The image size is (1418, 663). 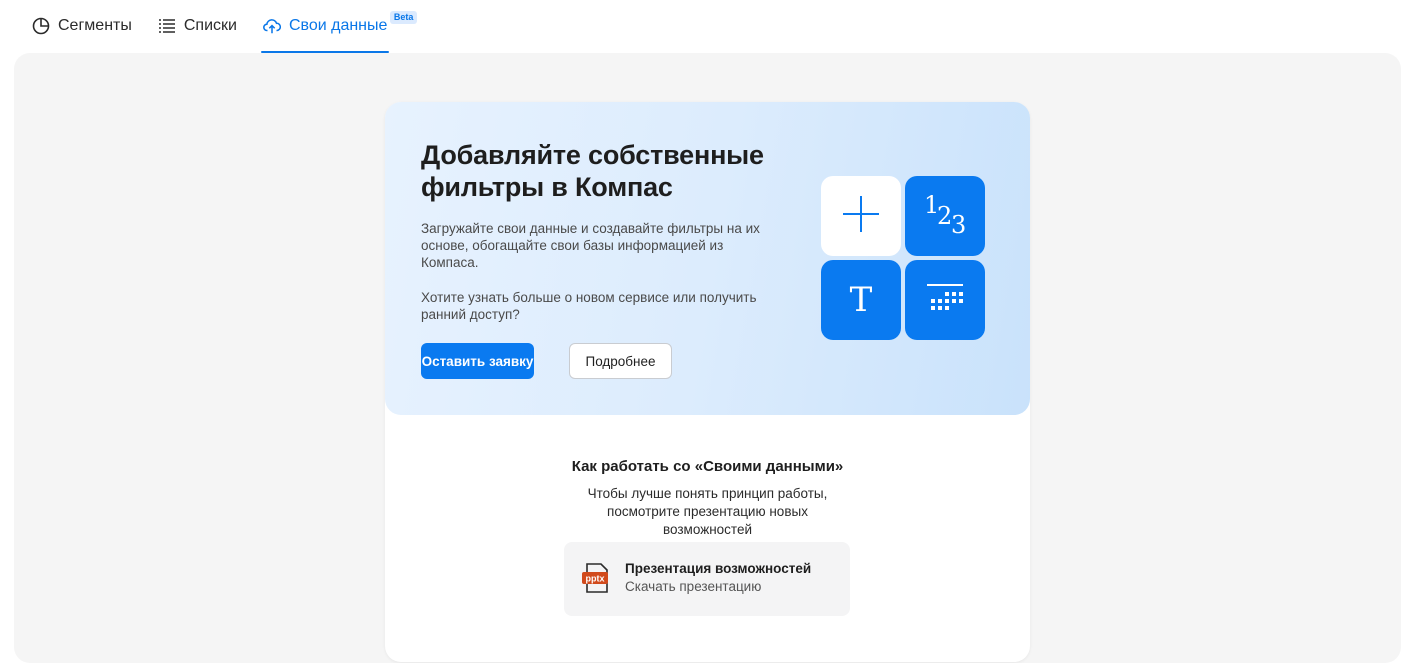 I want to click on tab-label: Свои данные, so click(x=338, y=25).